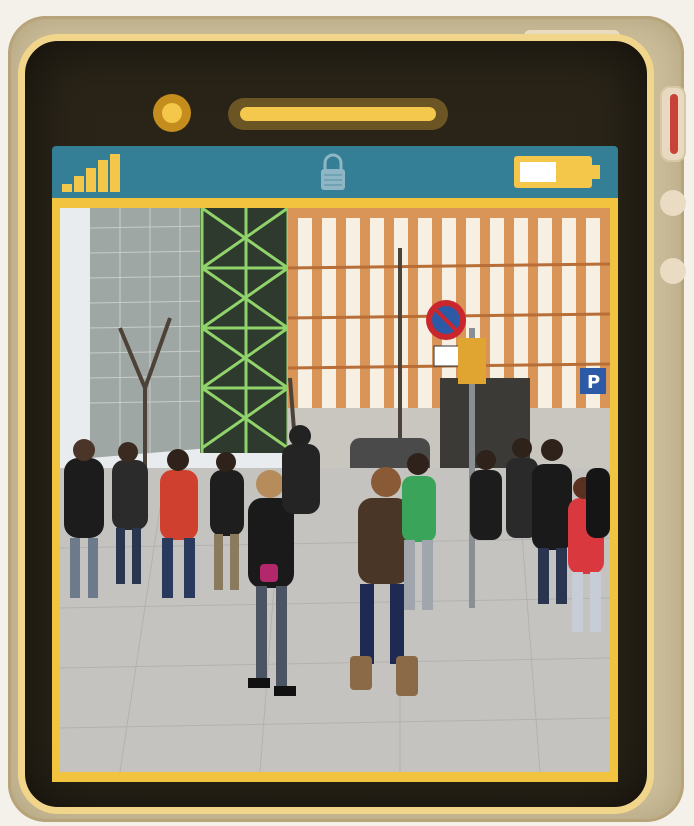 The height and width of the screenshot is (826, 694). What do you see at coordinates (673, 271) in the screenshot?
I see `side-volume-down-button` at bounding box center [673, 271].